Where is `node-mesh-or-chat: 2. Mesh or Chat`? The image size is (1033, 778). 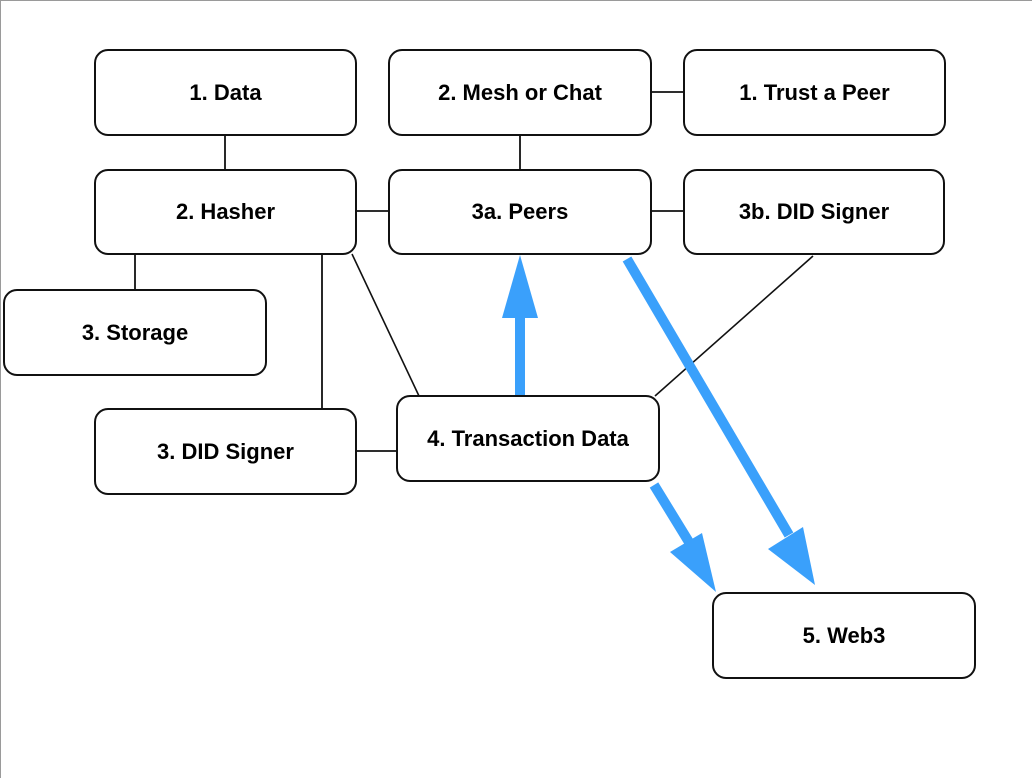
node-mesh-or-chat: 2. Mesh or Chat is located at coordinates (520, 92).